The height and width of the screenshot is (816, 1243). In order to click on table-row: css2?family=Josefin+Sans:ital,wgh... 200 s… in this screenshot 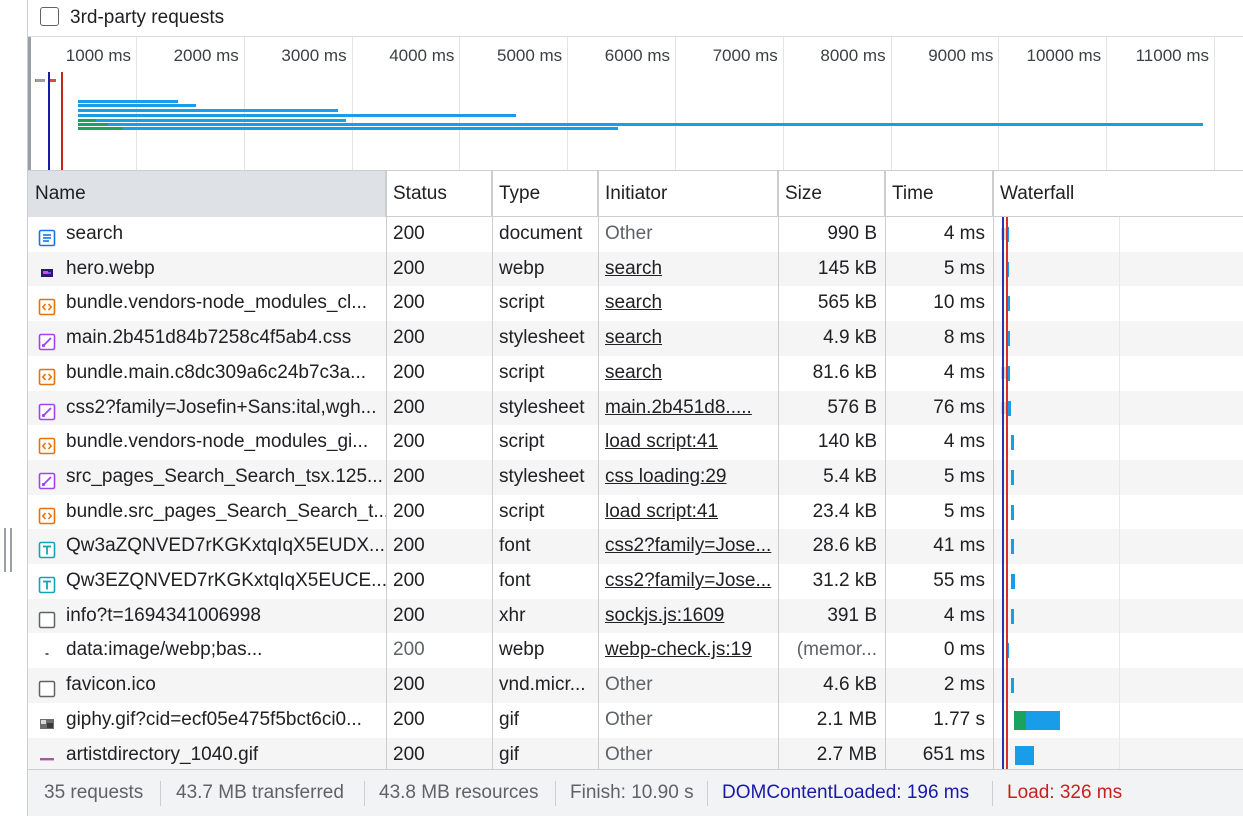, I will do `click(635, 408)`.